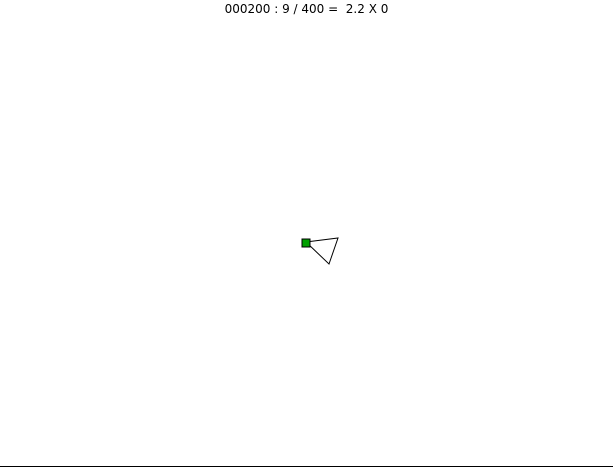 Image resolution: width=613 pixels, height=467 pixels. What do you see at coordinates (306, 243) in the screenshot?
I see `green-square-marker-icon` at bounding box center [306, 243].